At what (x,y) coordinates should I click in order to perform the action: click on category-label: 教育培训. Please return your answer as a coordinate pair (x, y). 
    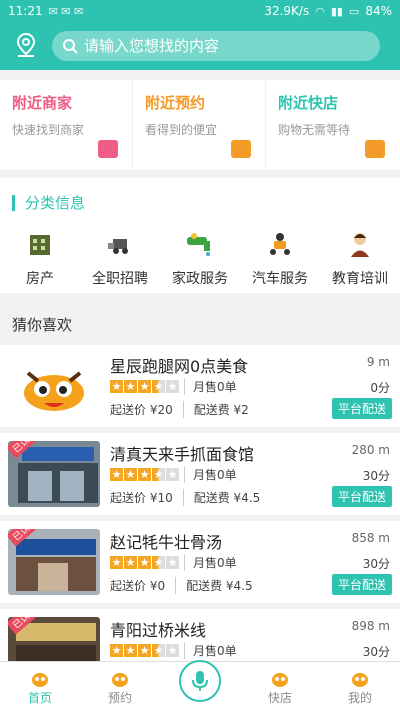
    Looking at the image, I should click on (360, 279).